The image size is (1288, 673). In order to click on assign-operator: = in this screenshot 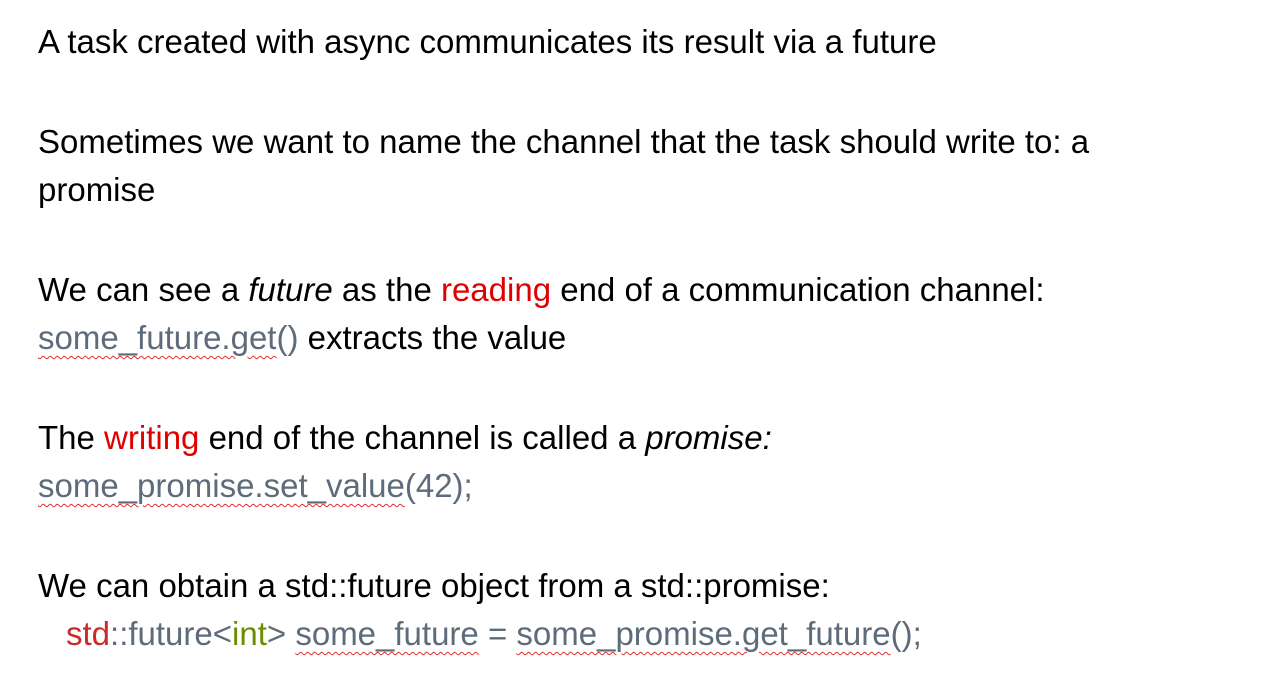, I will do `click(497, 633)`.